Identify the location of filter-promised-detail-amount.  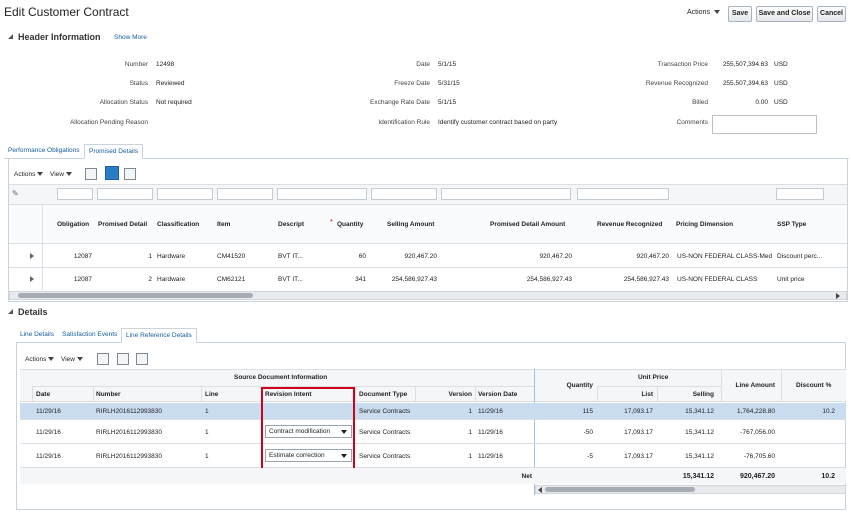
(506, 194).